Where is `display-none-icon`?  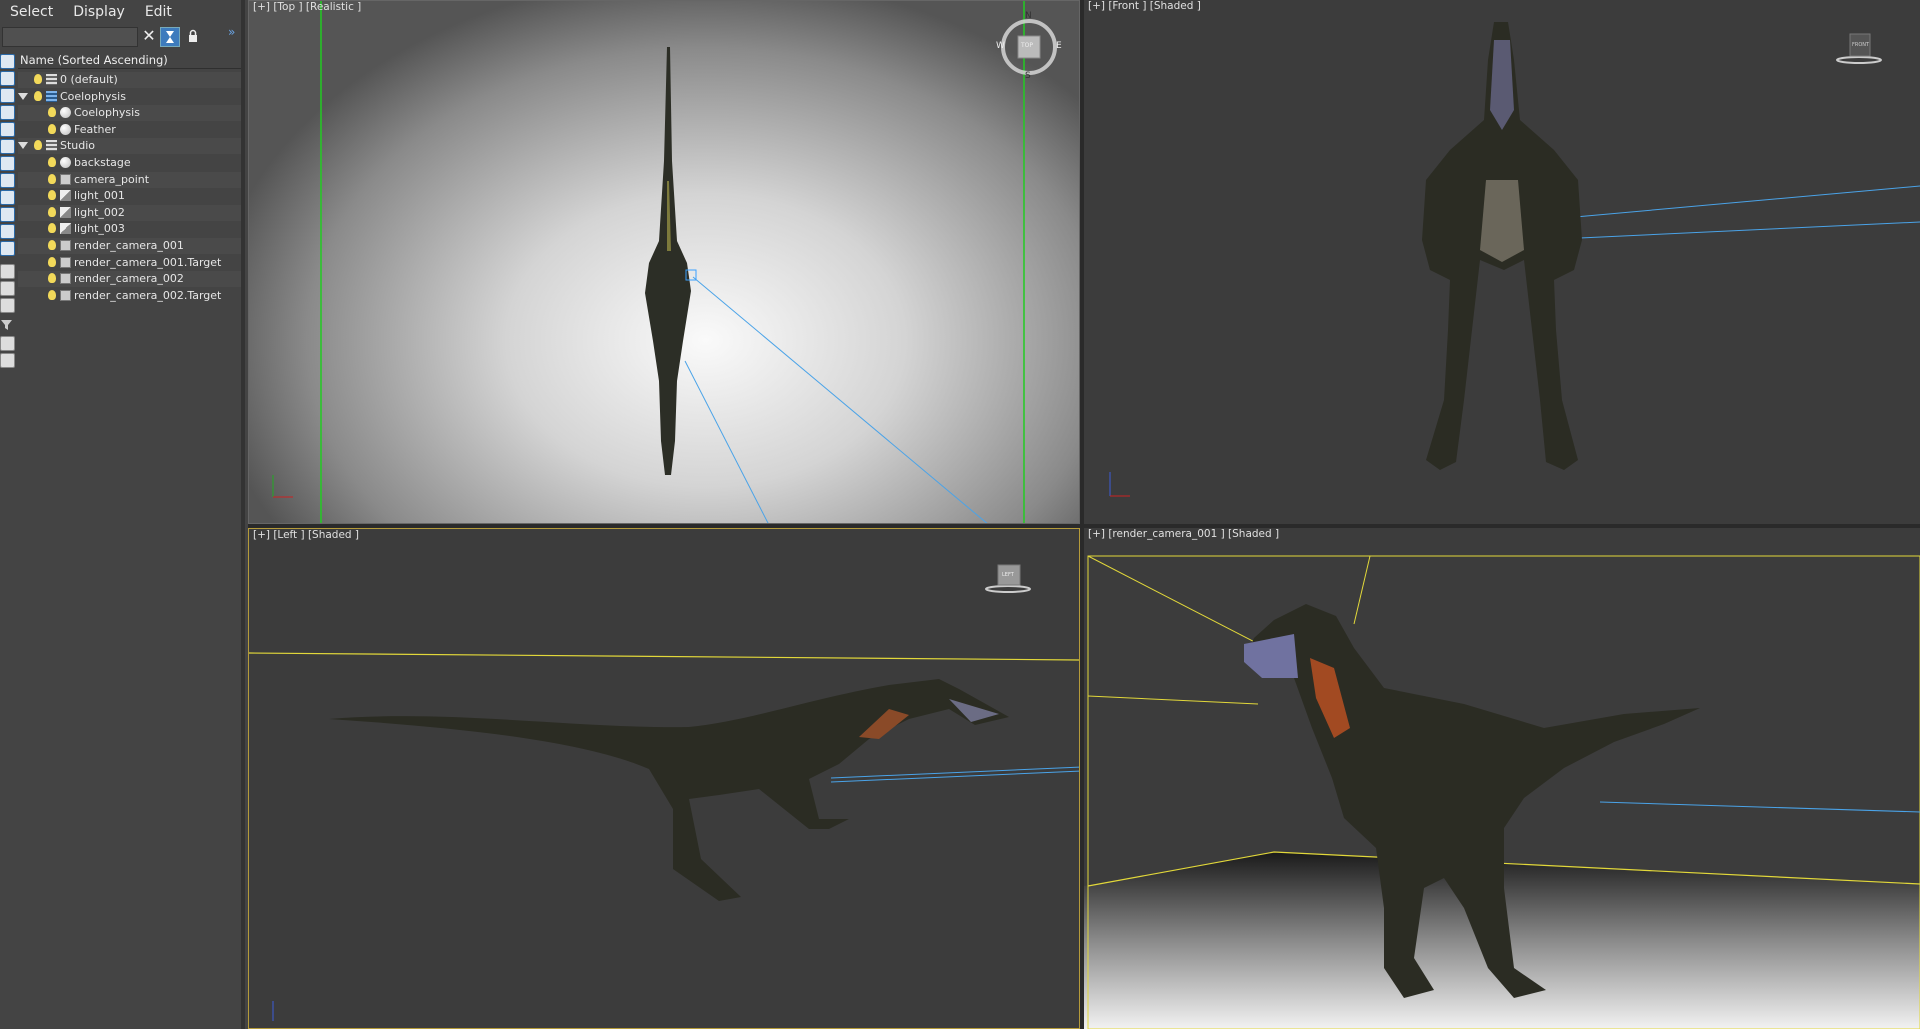 display-none-icon is located at coordinates (7, 288).